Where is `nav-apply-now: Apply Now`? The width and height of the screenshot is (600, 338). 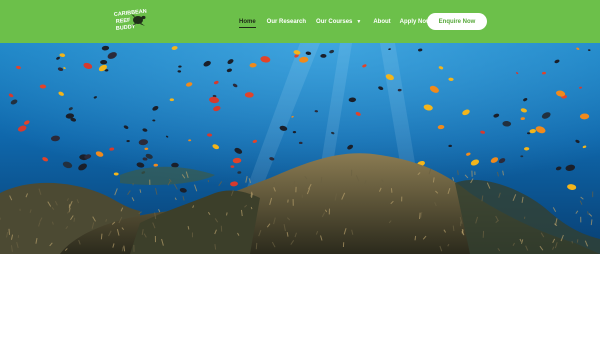 nav-apply-now: Apply Now is located at coordinates (415, 22).